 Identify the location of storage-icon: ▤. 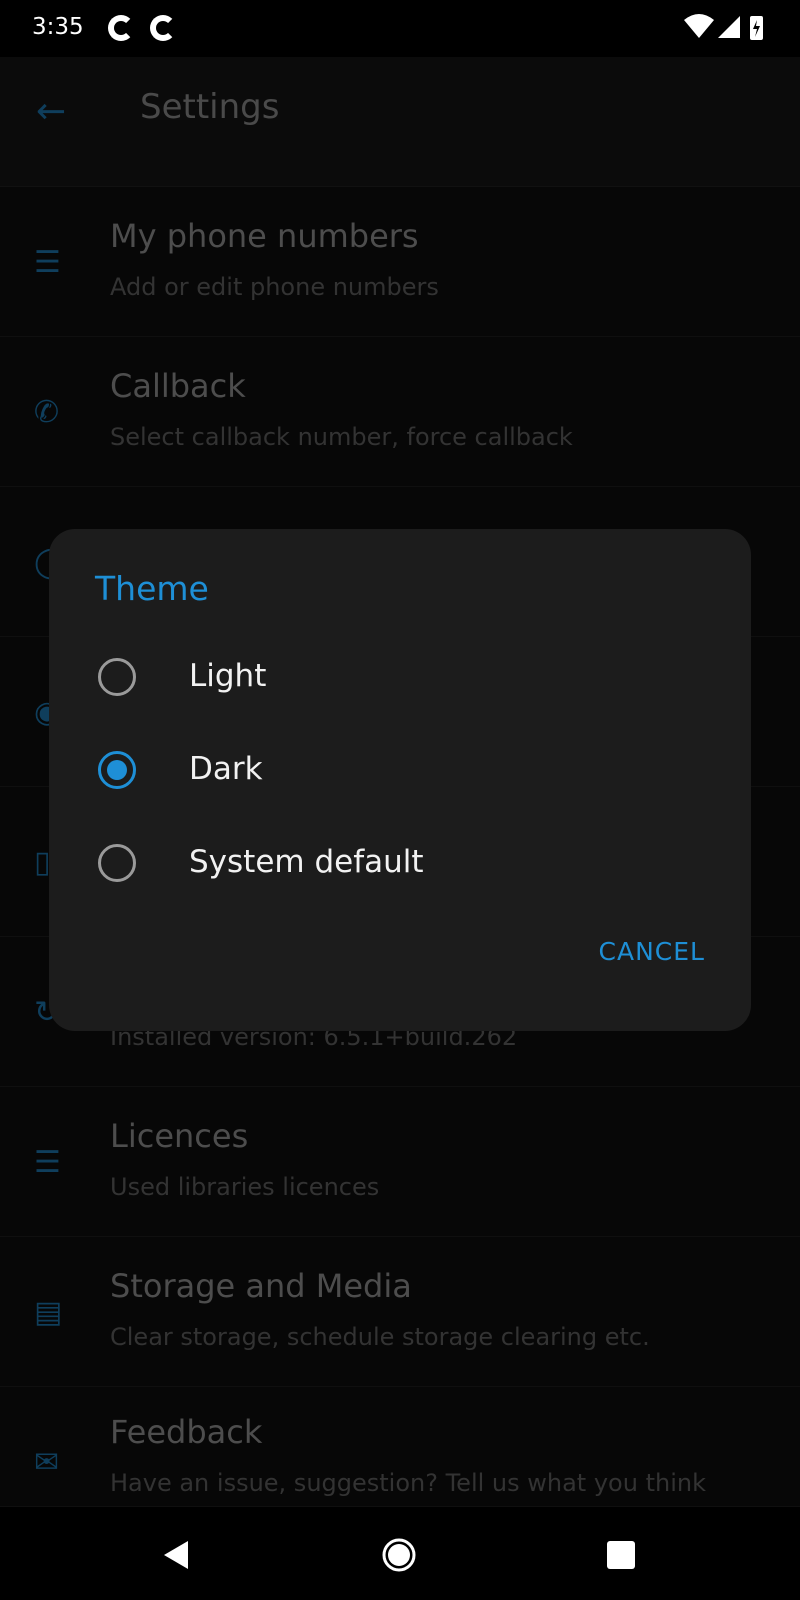
(48, 1312).